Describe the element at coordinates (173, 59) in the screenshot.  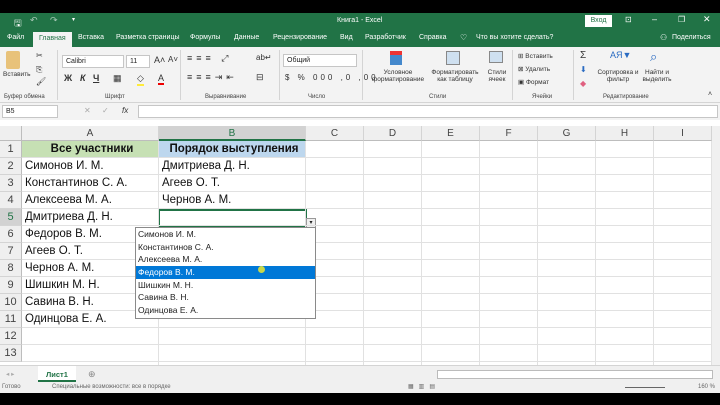
I see `decrease-font-icon: A˅` at that location.